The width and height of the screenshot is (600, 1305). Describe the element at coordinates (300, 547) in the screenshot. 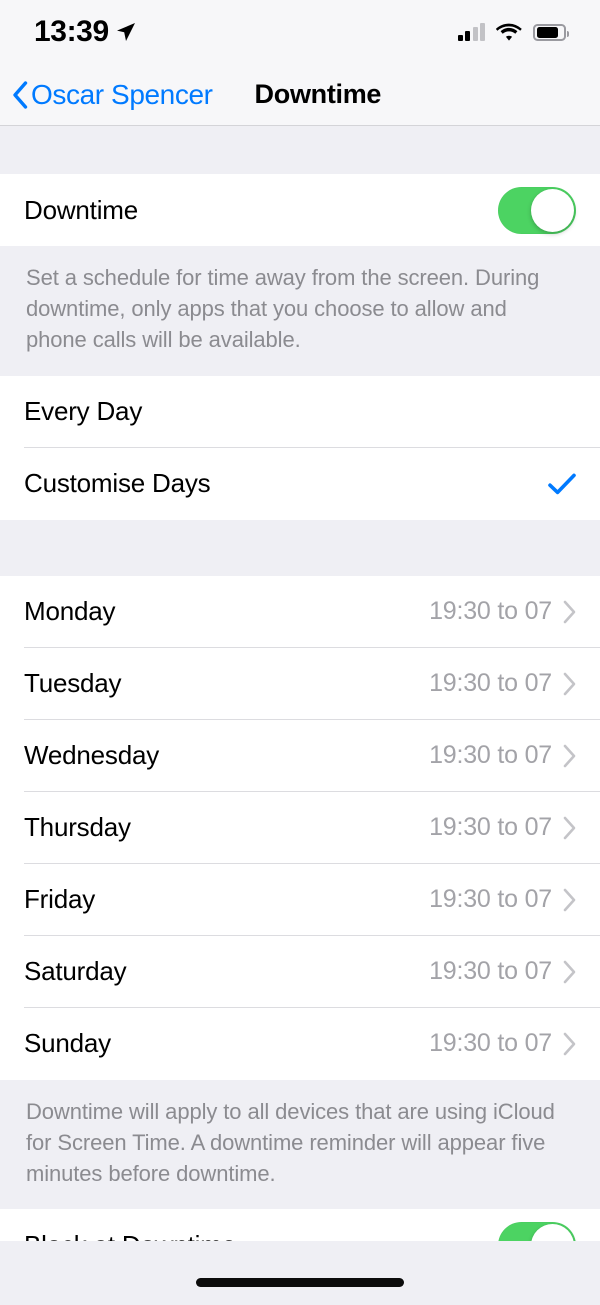

I see `section-spacer-days` at that location.